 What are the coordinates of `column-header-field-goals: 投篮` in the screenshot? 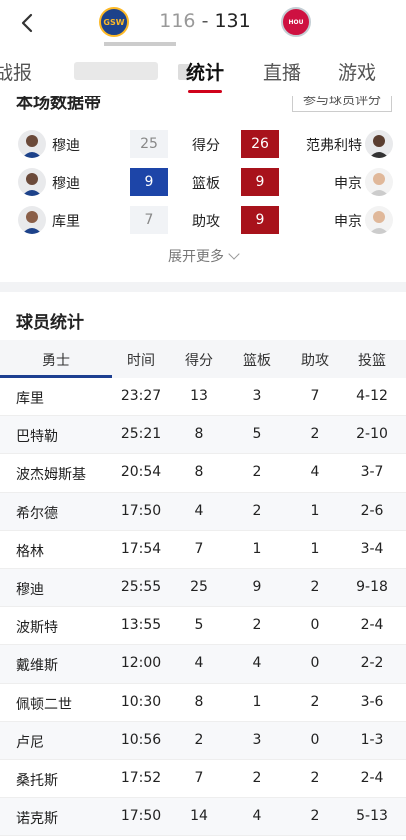 It's located at (372, 361).